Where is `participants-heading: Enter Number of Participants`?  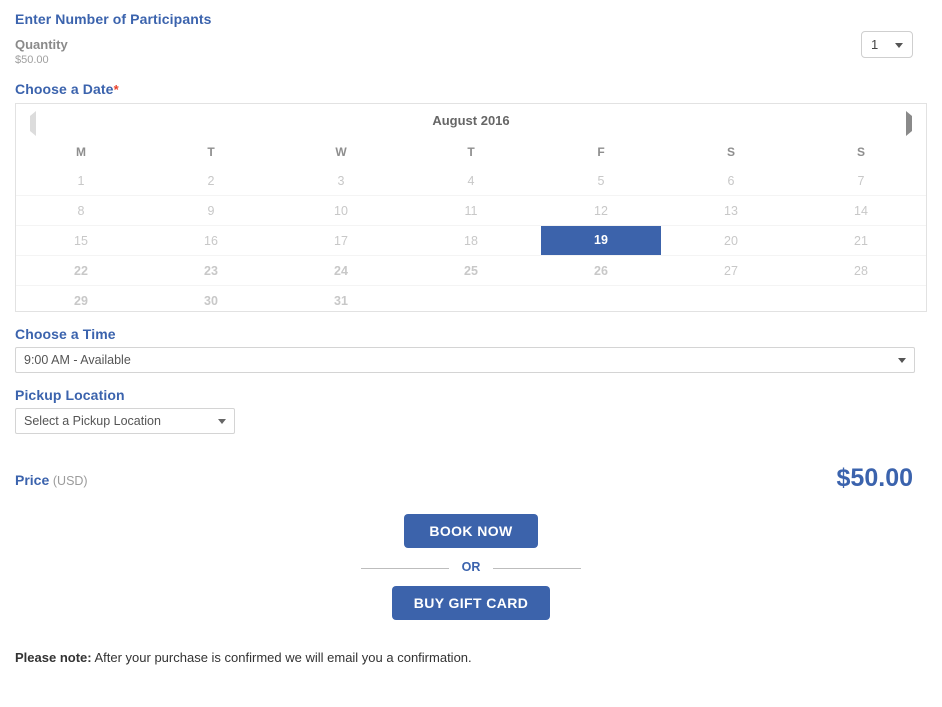 participants-heading: Enter Number of Participants is located at coordinates (113, 19).